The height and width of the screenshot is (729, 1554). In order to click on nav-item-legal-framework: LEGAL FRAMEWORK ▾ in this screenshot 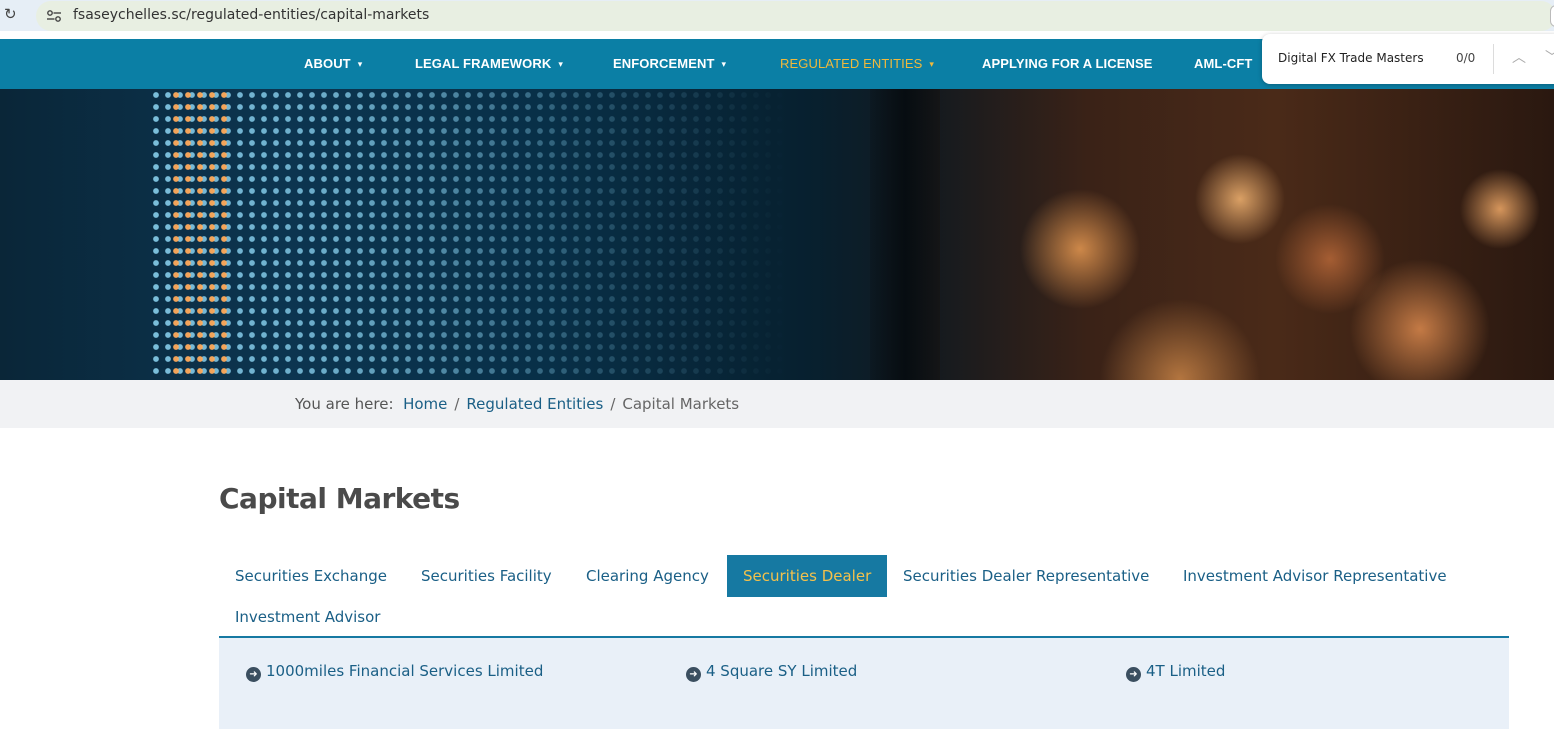, I will do `click(489, 64)`.